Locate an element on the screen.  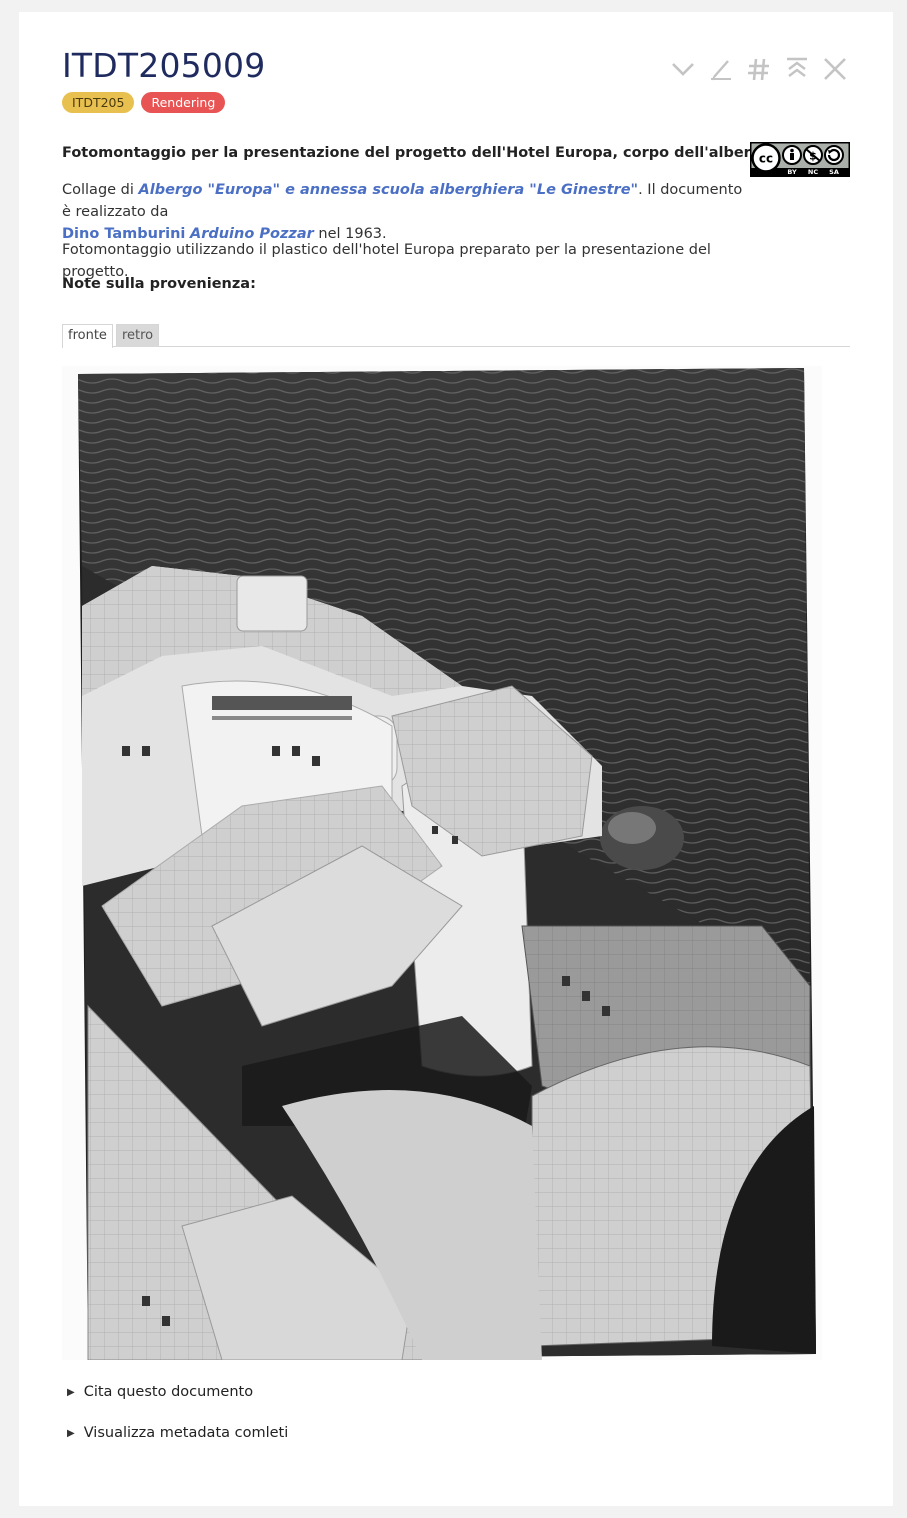
image-tabs: fronte retro is located at coordinates (456, 336).